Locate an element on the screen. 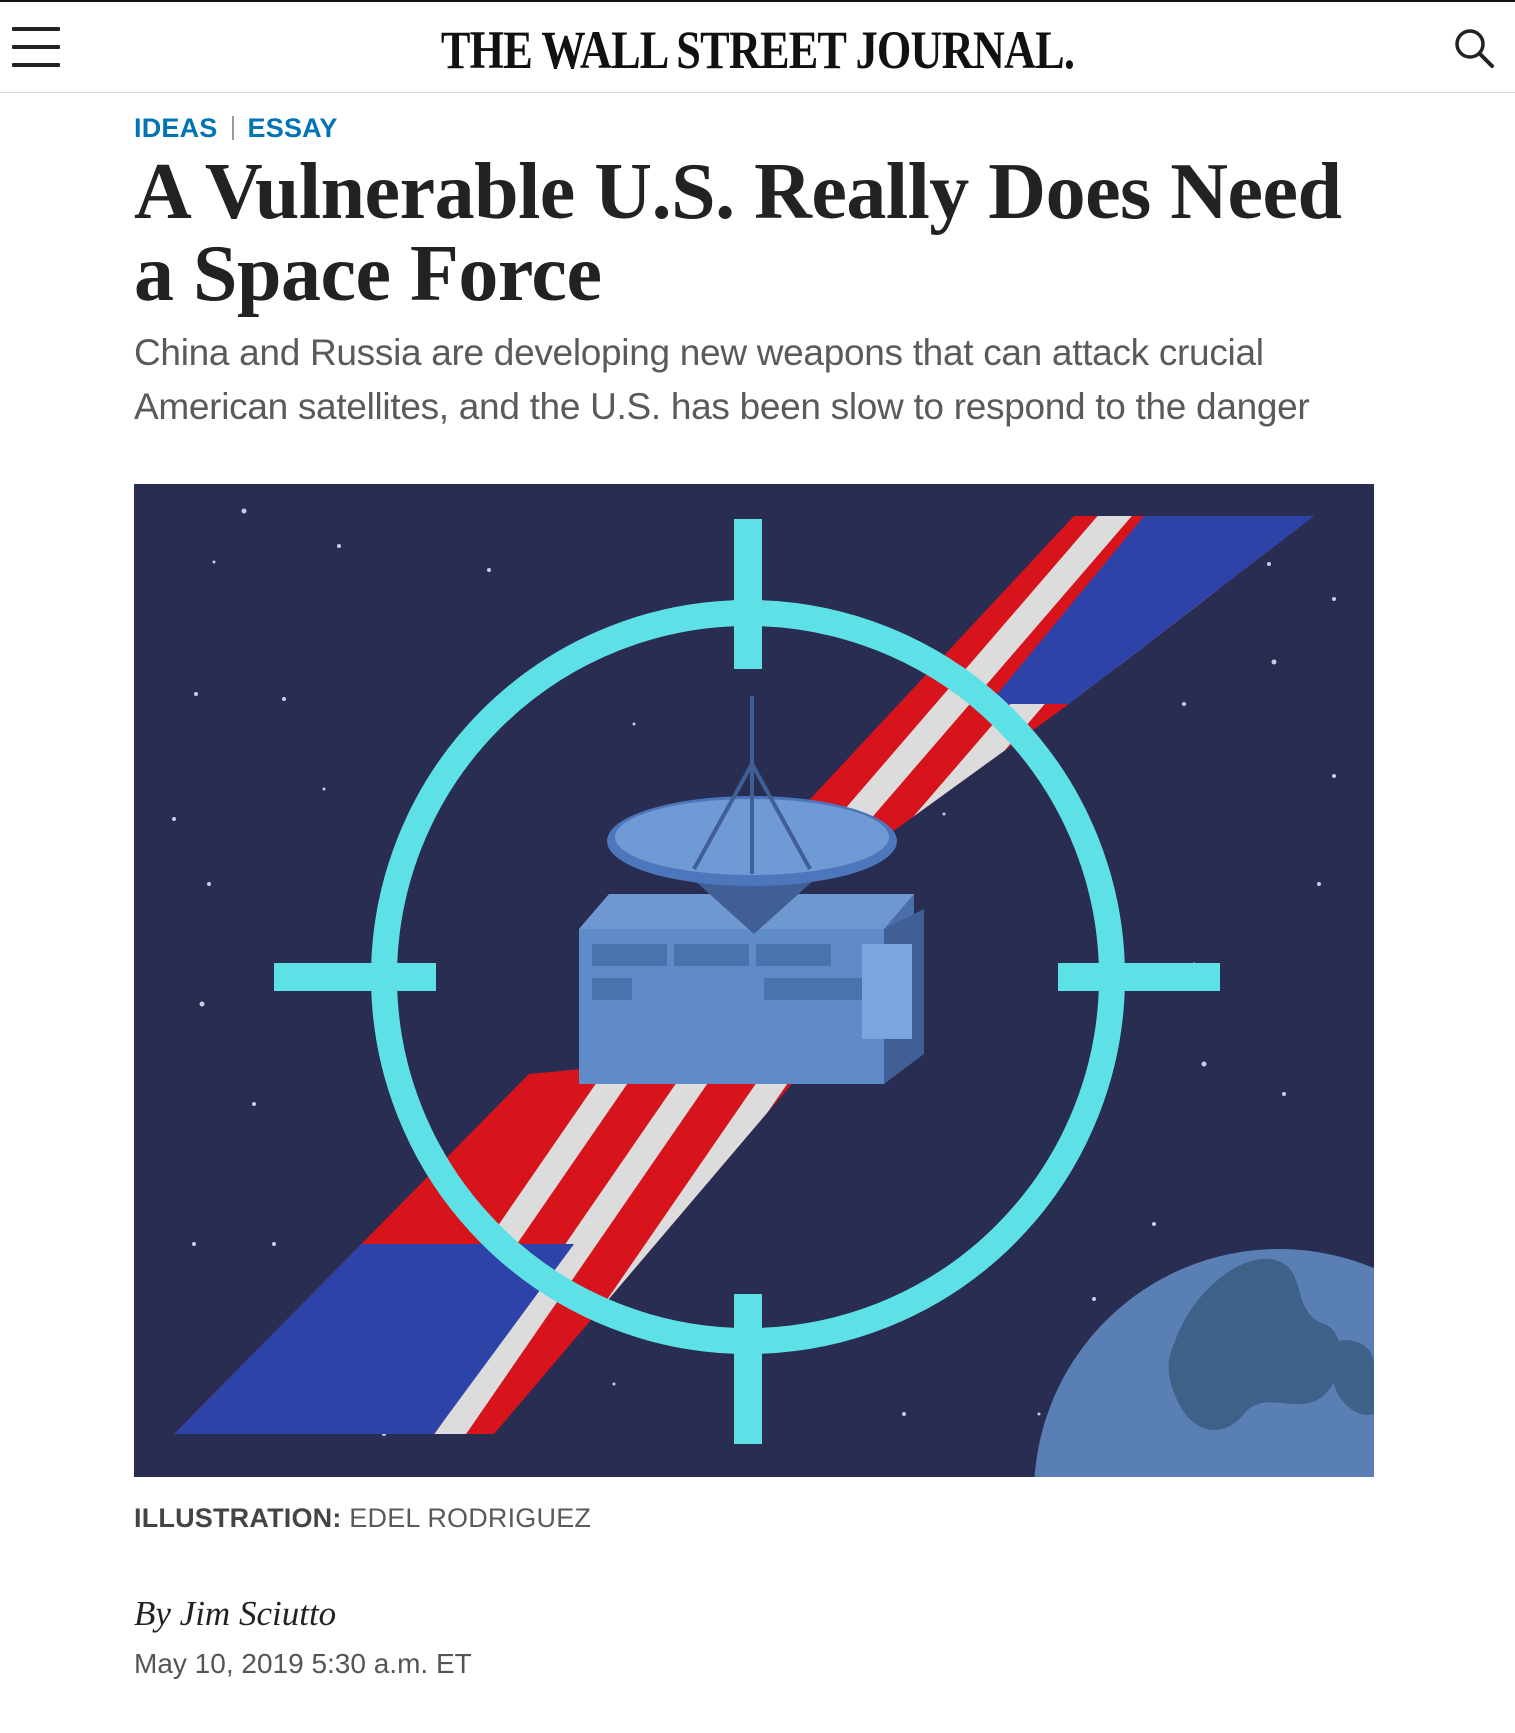 The image size is (1515, 1733). breadcrumb-divider is located at coordinates (232, 128).